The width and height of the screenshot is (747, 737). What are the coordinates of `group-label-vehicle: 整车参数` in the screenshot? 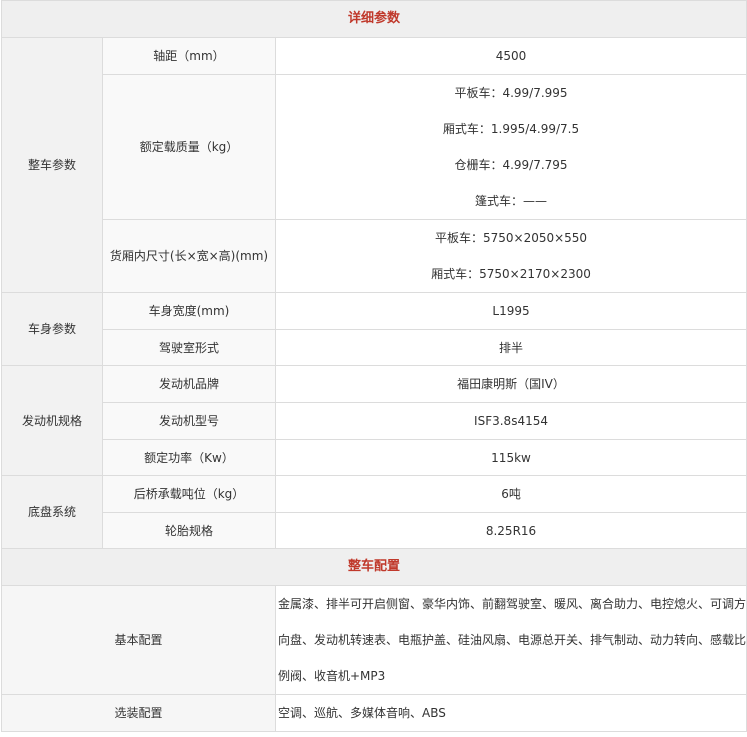 It's located at (52, 165).